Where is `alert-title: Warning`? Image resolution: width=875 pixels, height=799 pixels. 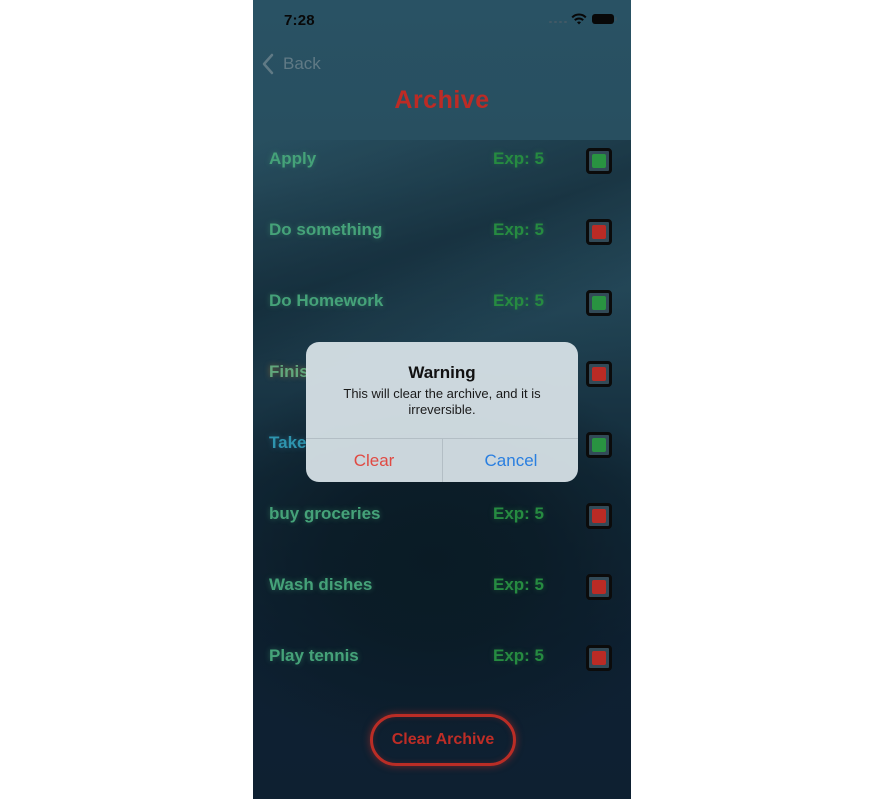
alert-title: Warning is located at coordinates (442, 372).